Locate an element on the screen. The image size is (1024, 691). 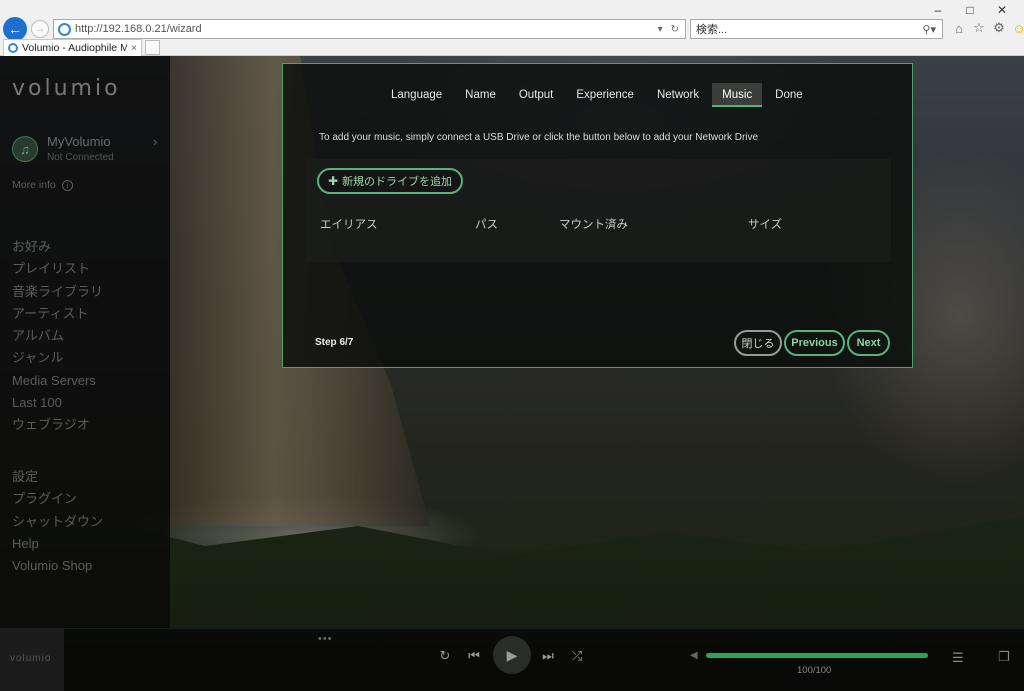
sidebar-item-genres: ジャンル is located at coordinates (57, 358).